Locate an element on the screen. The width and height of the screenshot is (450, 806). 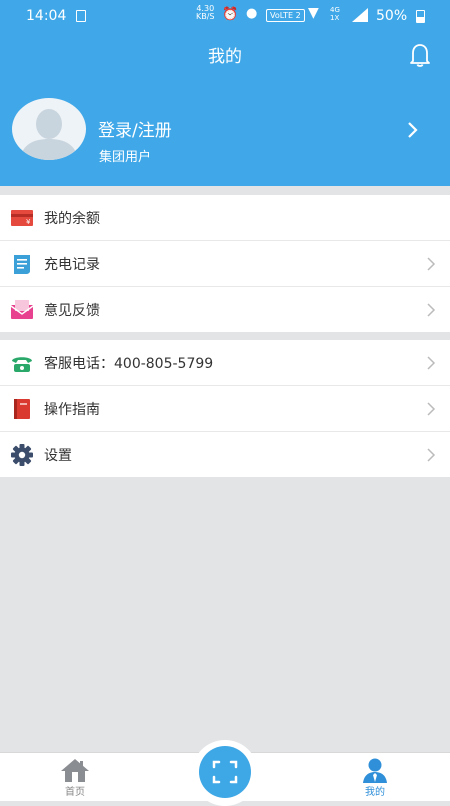
scan-button is located at coordinates (225, 772).